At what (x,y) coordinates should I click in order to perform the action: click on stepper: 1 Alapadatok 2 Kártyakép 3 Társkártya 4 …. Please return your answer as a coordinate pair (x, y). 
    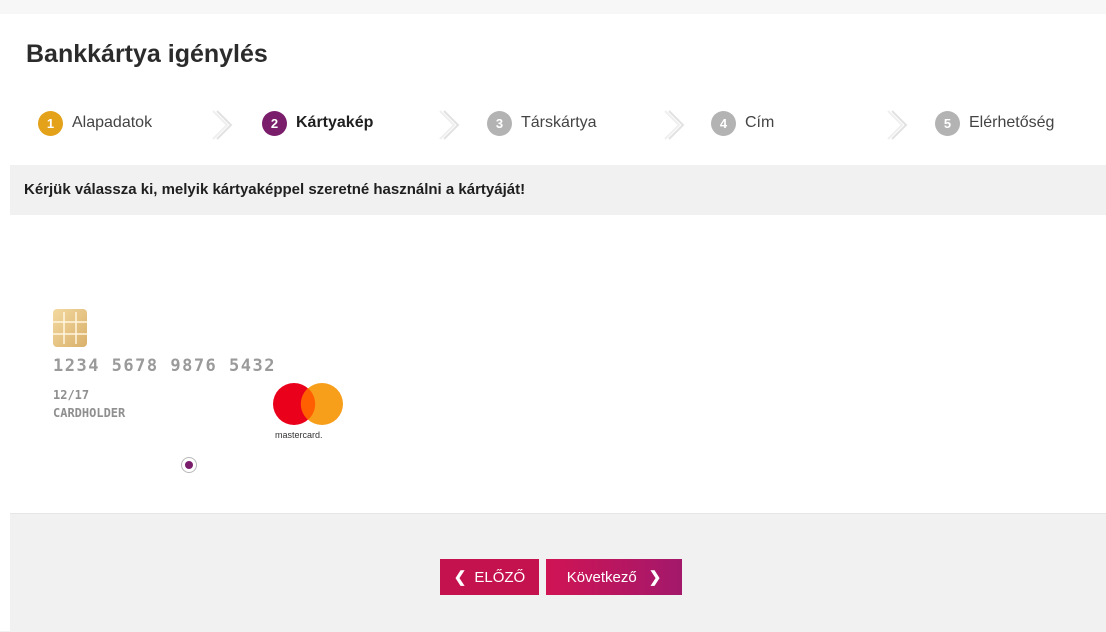
    Looking at the image, I should click on (553, 124).